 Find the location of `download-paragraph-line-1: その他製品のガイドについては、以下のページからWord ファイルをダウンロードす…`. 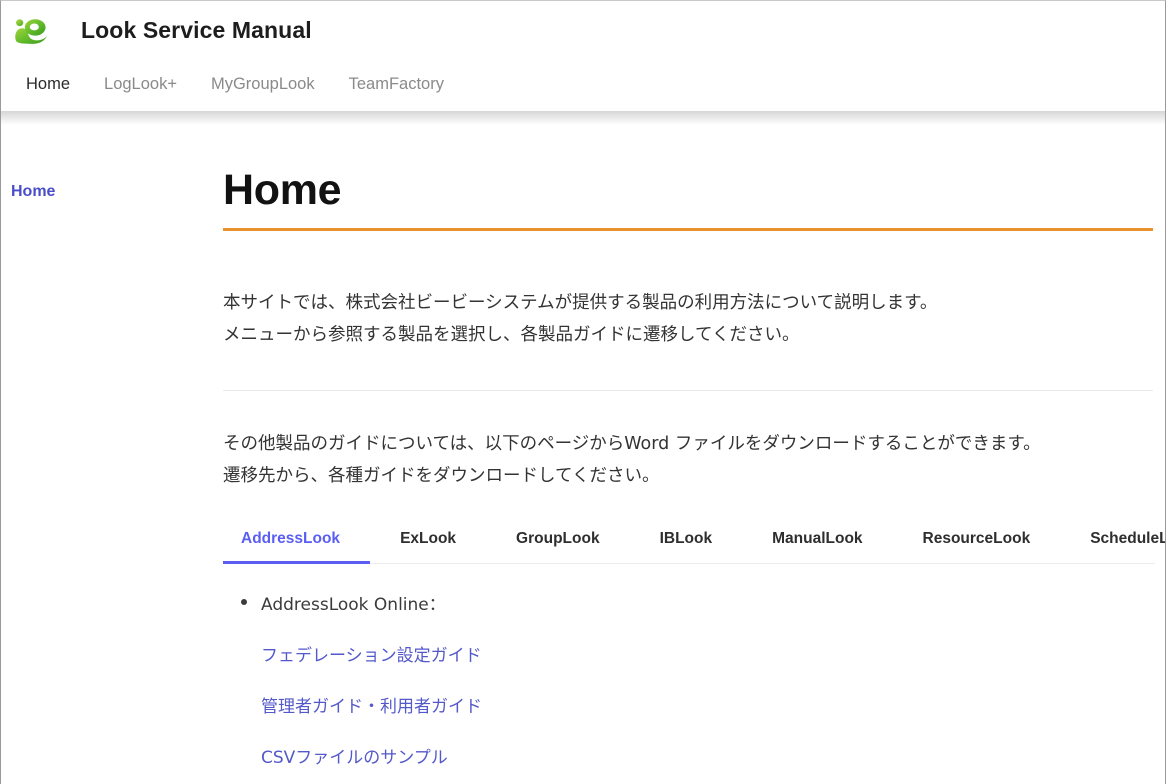

download-paragraph-line-1: その他製品のガイドについては、以下のページからWord ファイルをダウンロードす… is located at coordinates (632, 443).